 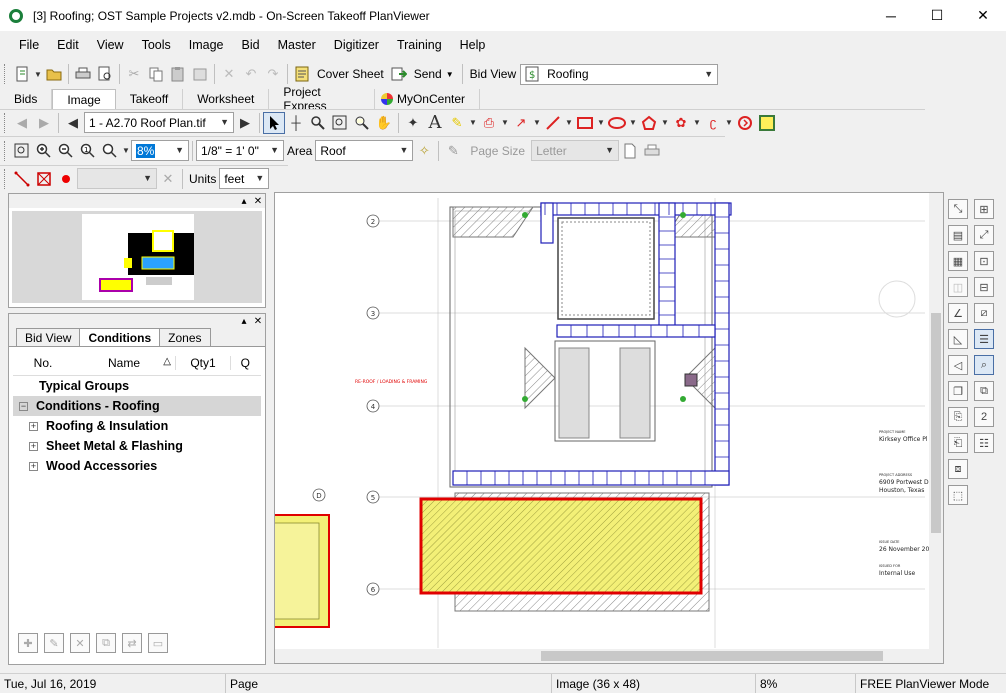 I want to click on cover-sheet-button: Cover Sheet, so click(x=350, y=74).